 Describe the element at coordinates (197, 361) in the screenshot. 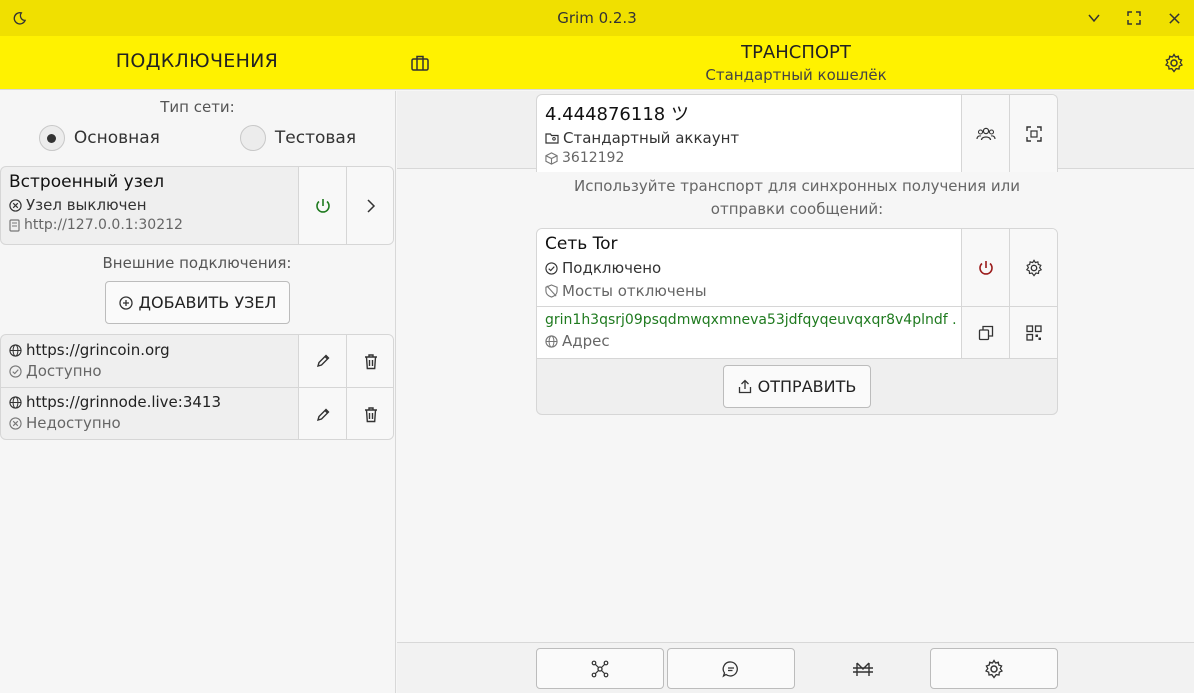

I see `list-item: https://grincoin.org Доступно` at that location.